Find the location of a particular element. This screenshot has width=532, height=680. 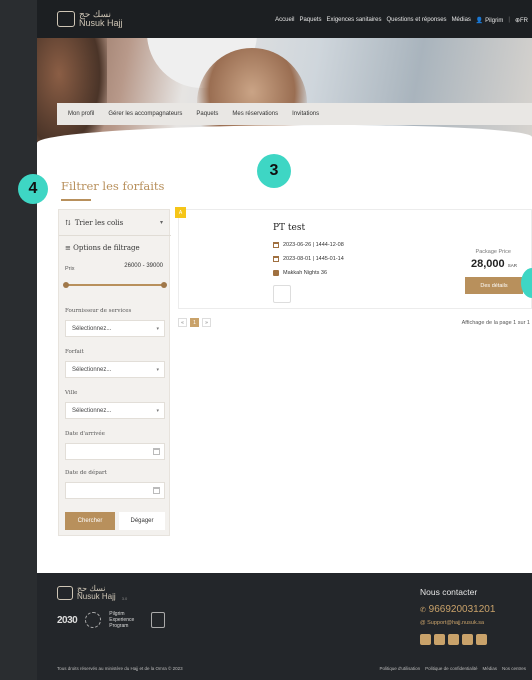

footer-link-privacy: Politique de confidentialité is located at coordinates (451, 668).